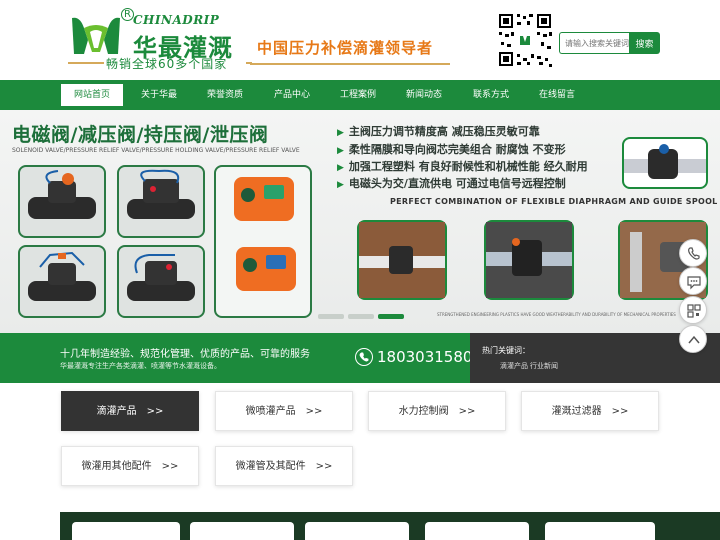 Image resolution: width=720 pixels, height=540 pixels. What do you see at coordinates (92, 95) in the screenshot?
I see `nav-item-home: 网站首页` at bounding box center [92, 95].